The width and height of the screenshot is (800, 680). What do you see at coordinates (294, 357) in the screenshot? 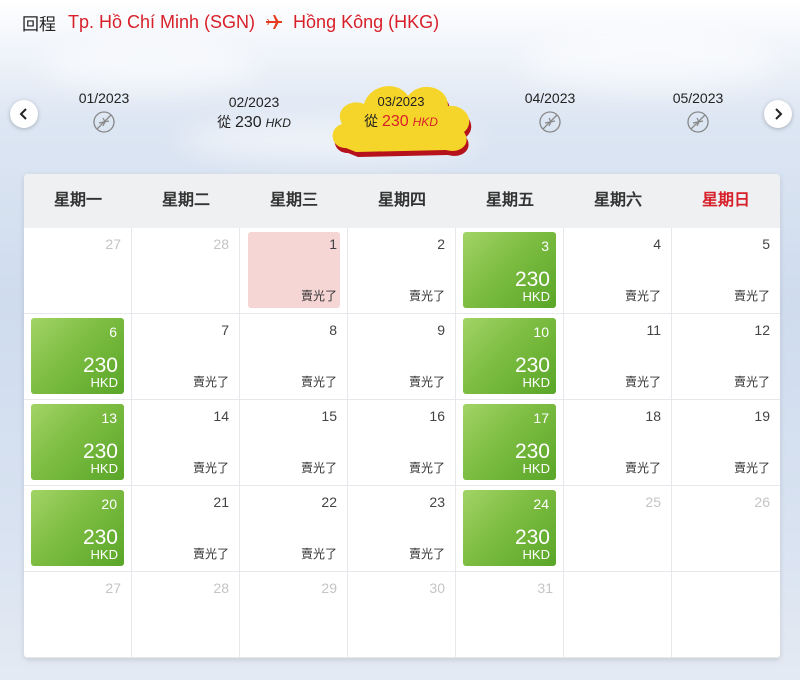
I see `day-cell: 8 賣光了` at bounding box center [294, 357].